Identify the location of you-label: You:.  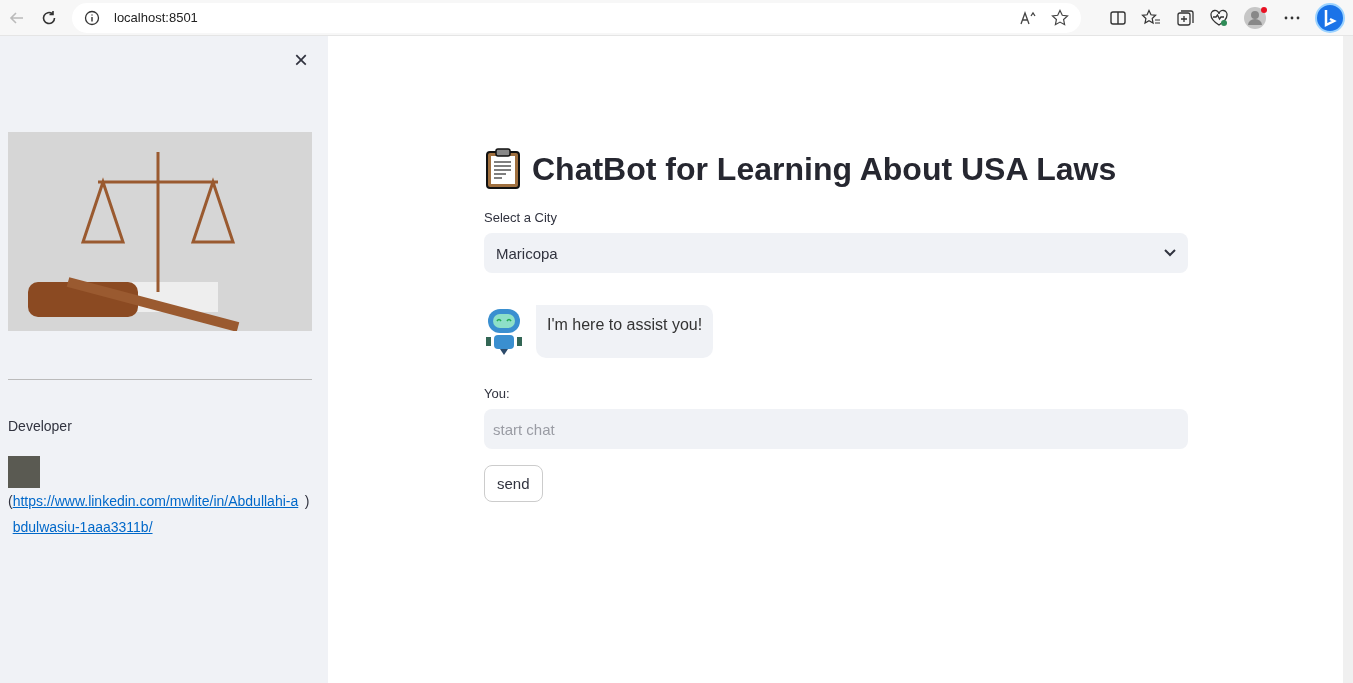
(497, 393).